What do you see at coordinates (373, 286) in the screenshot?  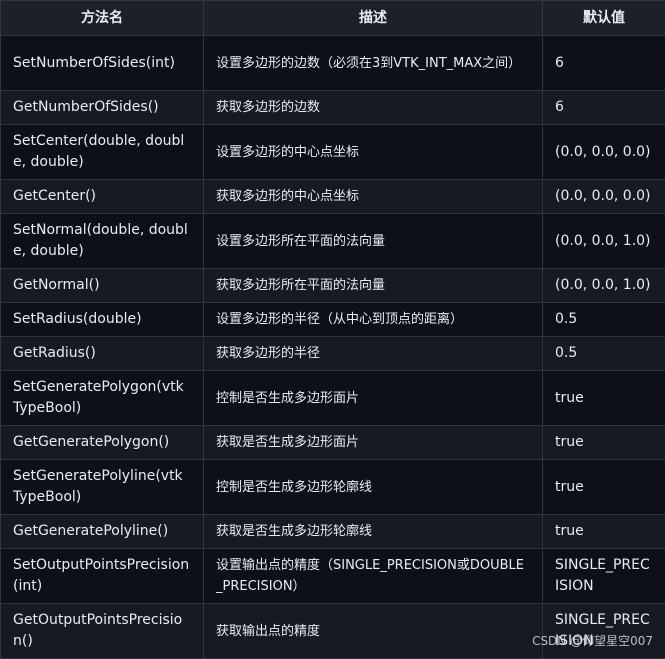 I see `description-cell: 获取多边形所在平面的法向量` at bounding box center [373, 286].